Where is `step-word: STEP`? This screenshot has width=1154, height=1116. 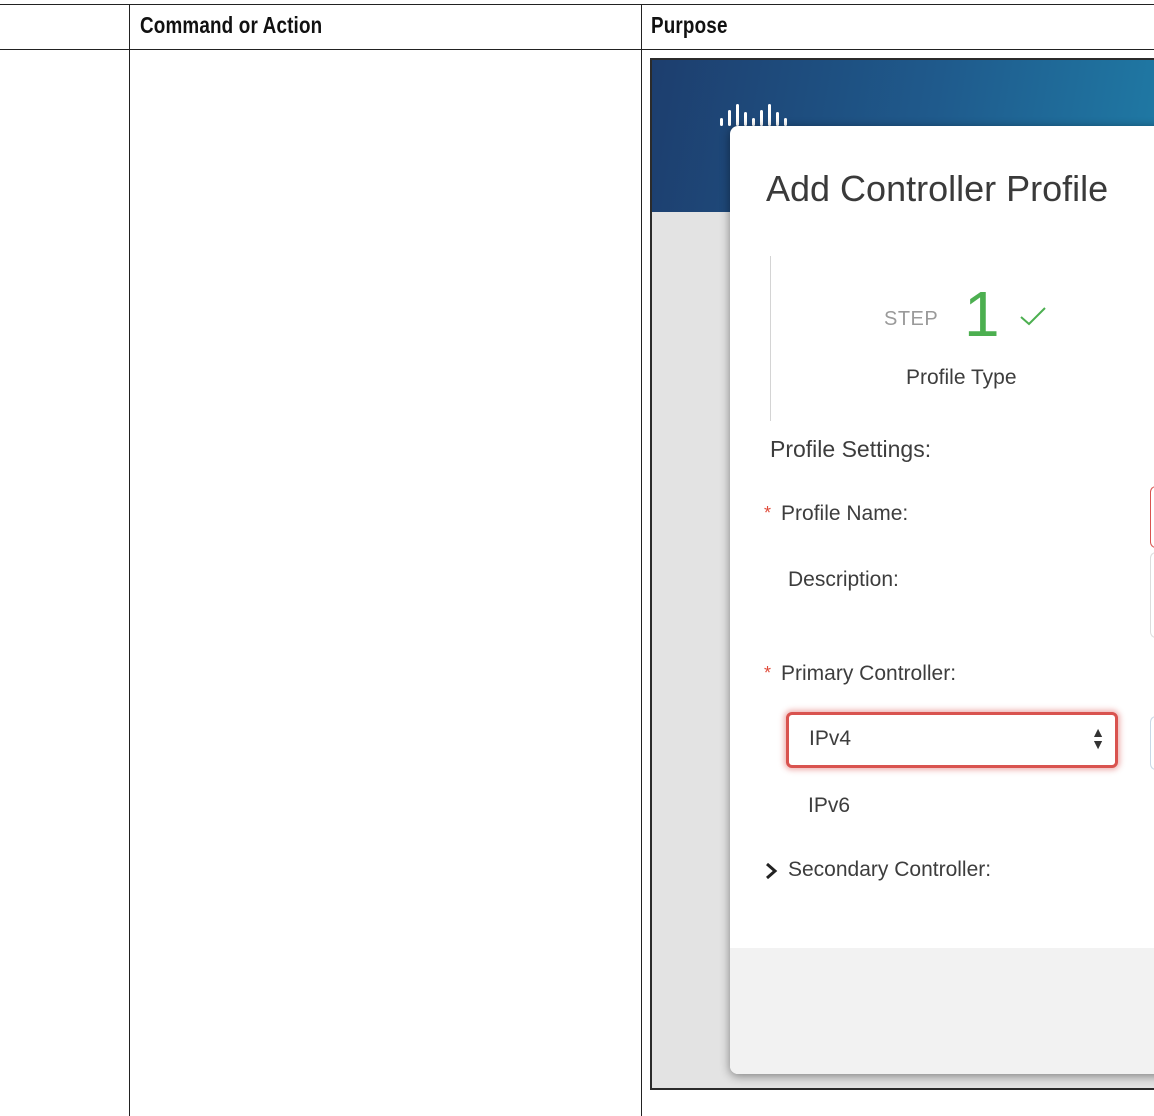 step-word: STEP is located at coordinates (911, 319).